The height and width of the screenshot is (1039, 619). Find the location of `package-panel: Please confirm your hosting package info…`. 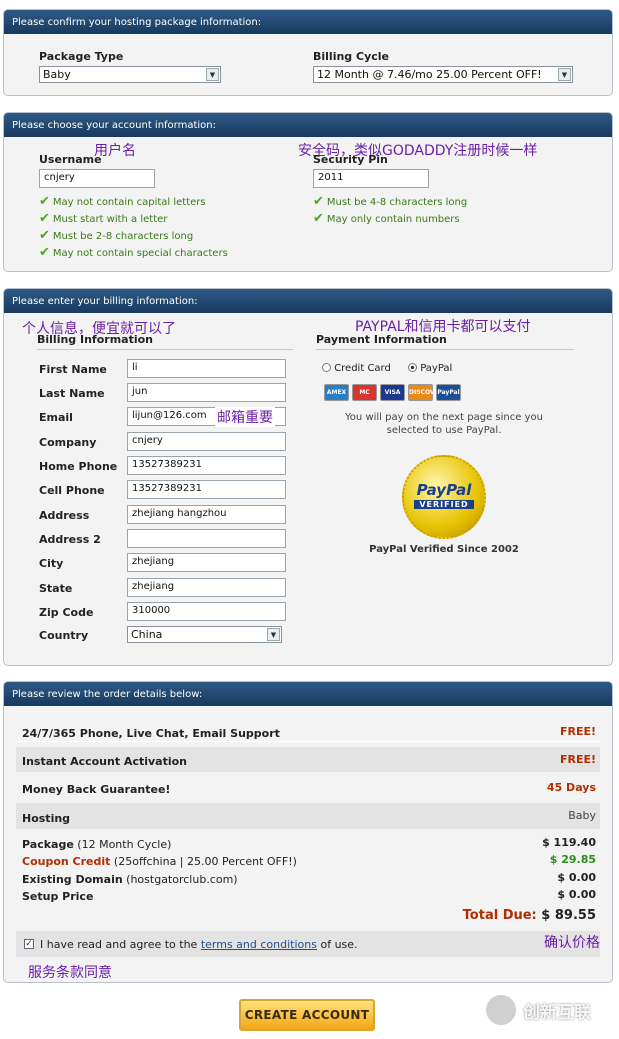

package-panel: Please confirm your hosting package info… is located at coordinates (308, 52).